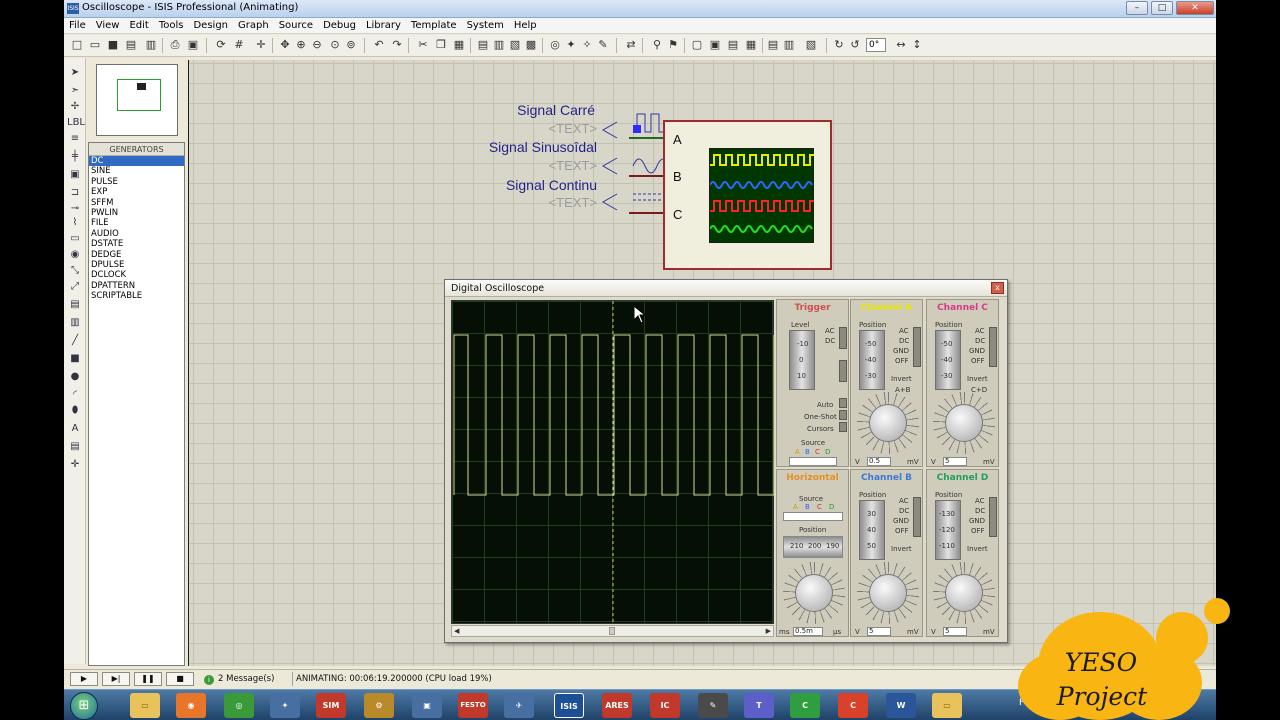 The image size is (1280, 720). I want to click on scroll-left-icon: ◀, so click(456, 631).